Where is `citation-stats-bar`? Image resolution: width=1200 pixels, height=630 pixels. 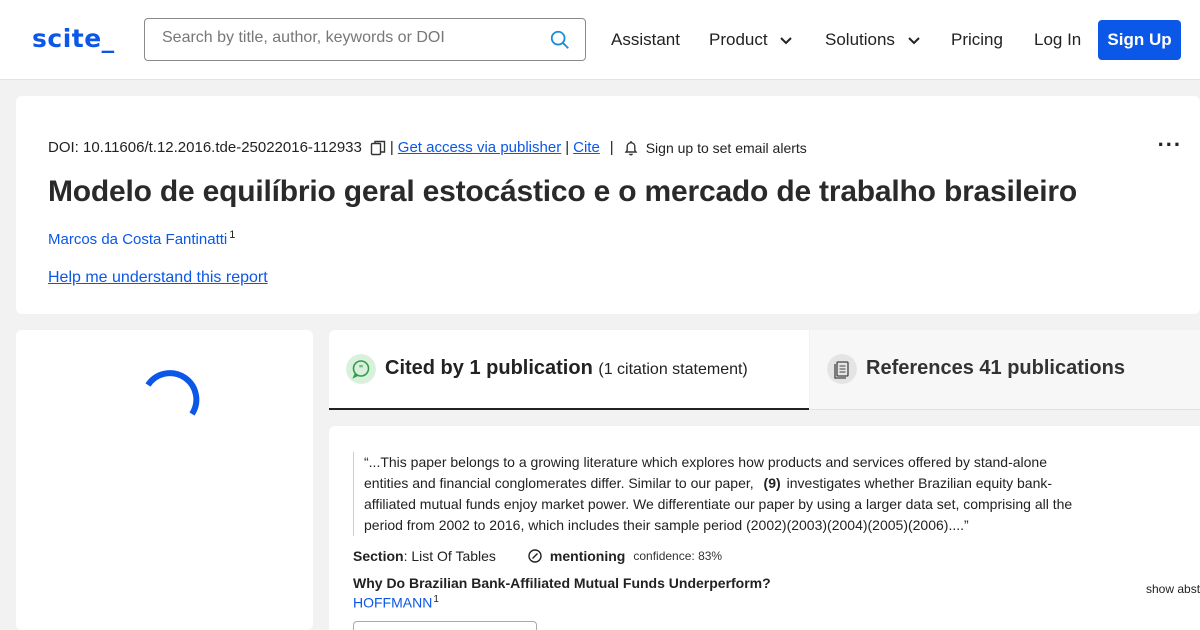
citation-stats-bar is located at coordinates (445, 625).